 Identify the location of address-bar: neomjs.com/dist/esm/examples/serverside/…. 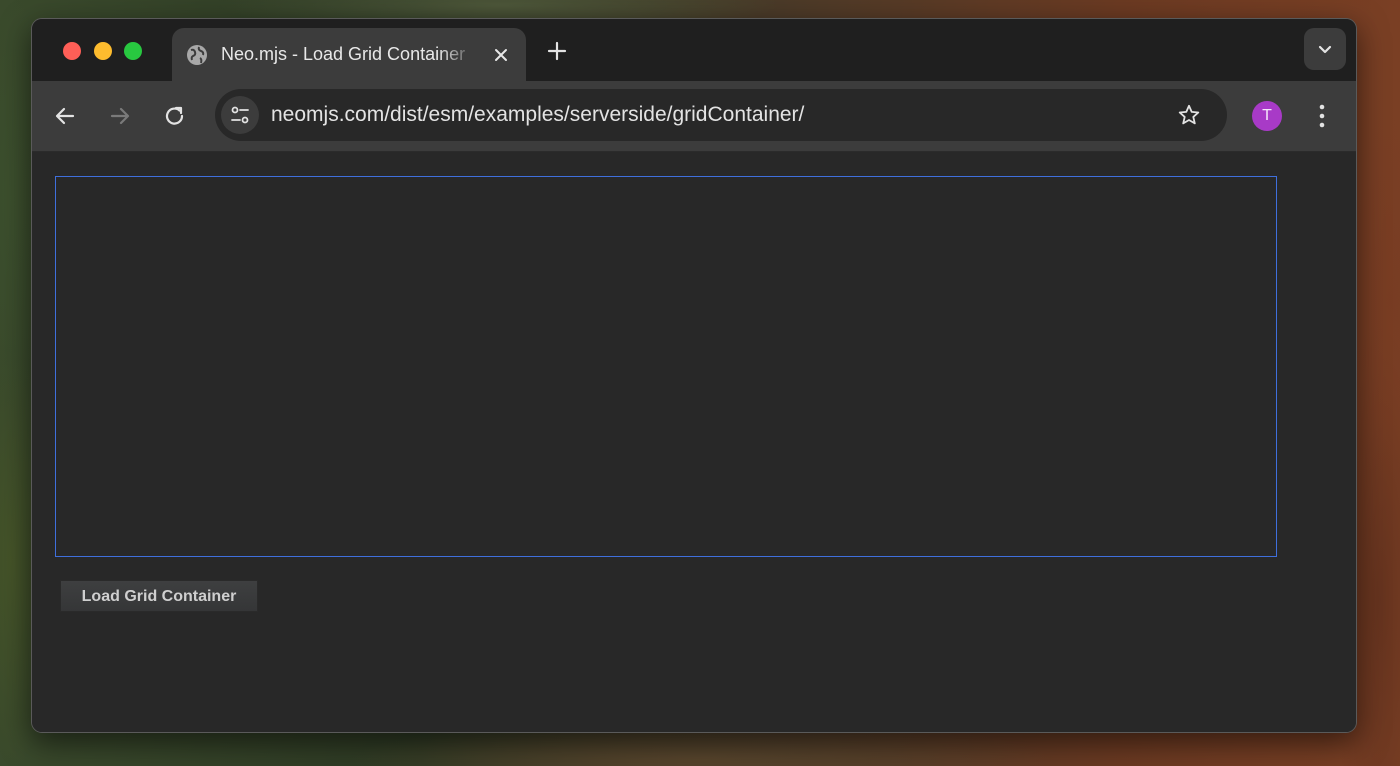
(721, 115).